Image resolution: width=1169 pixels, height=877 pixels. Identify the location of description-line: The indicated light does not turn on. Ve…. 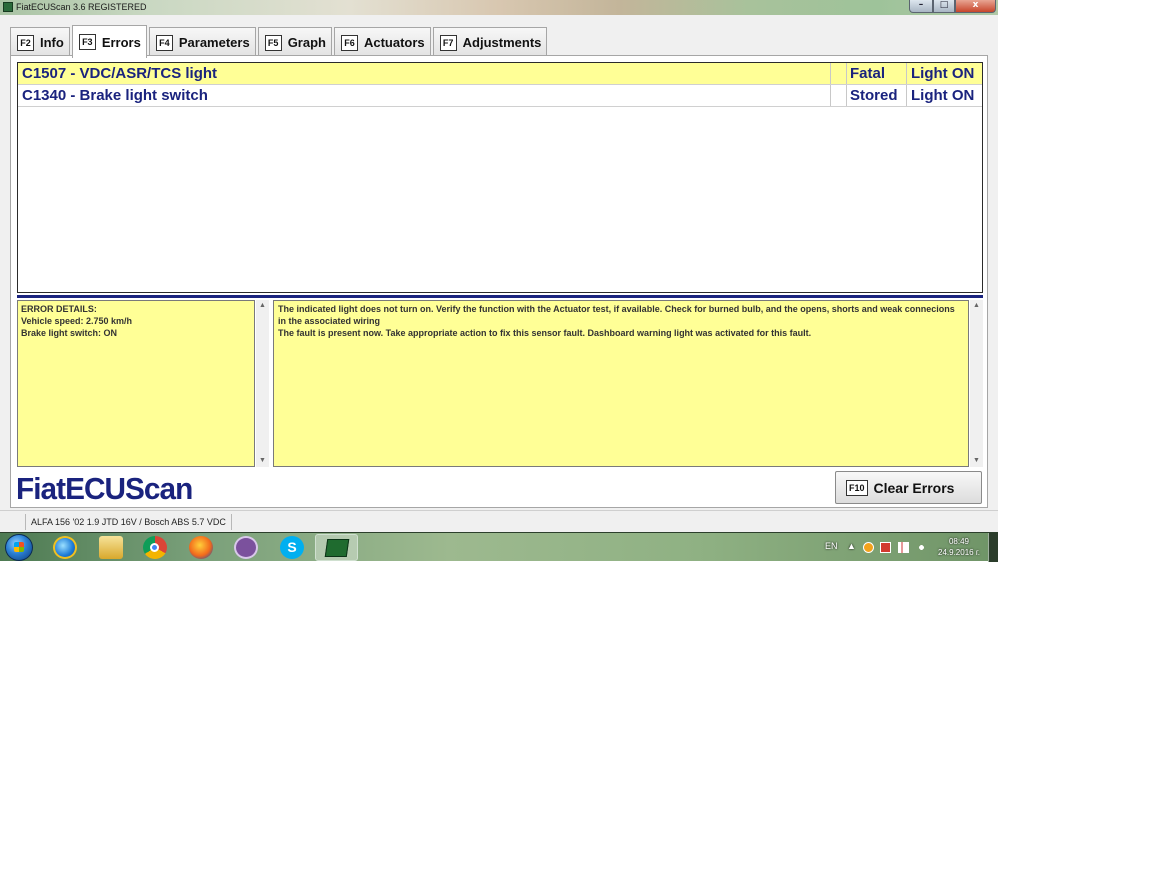
(616, 315).